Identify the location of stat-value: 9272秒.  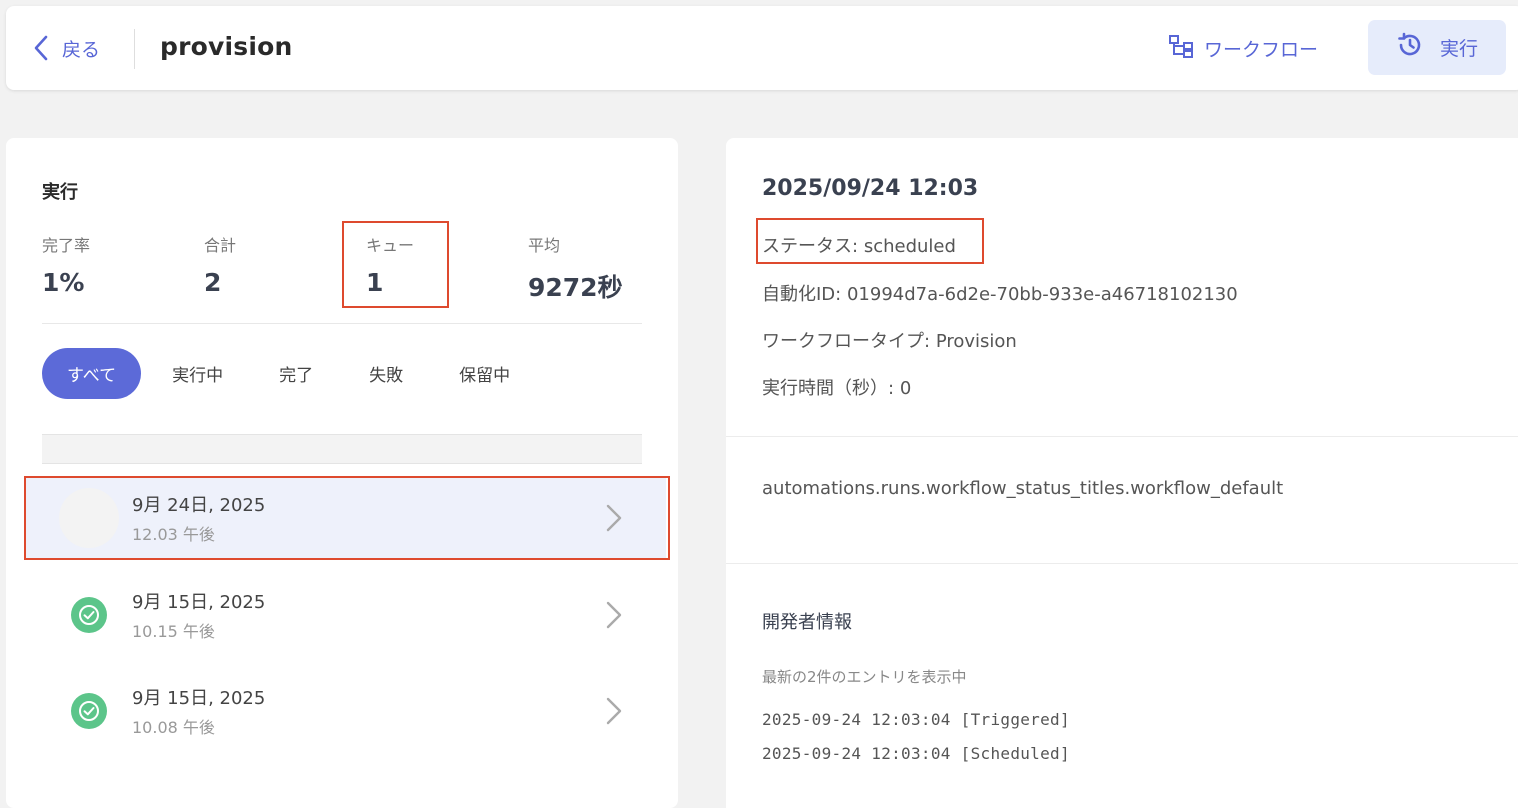
(575, 287).